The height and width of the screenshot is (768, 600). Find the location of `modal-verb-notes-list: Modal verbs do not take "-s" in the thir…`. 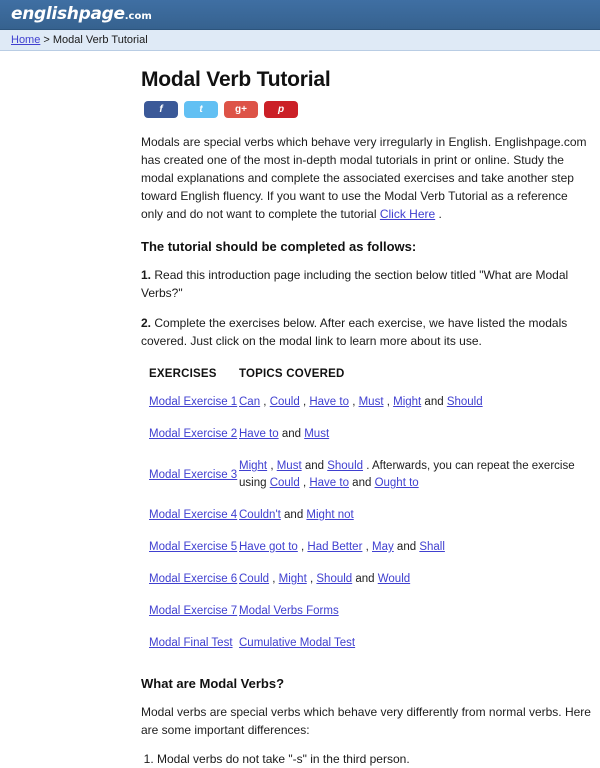

modal-verb-notes-list: Modal verbs do not take "-s" in the thir… is located at coordinates (367, 759).